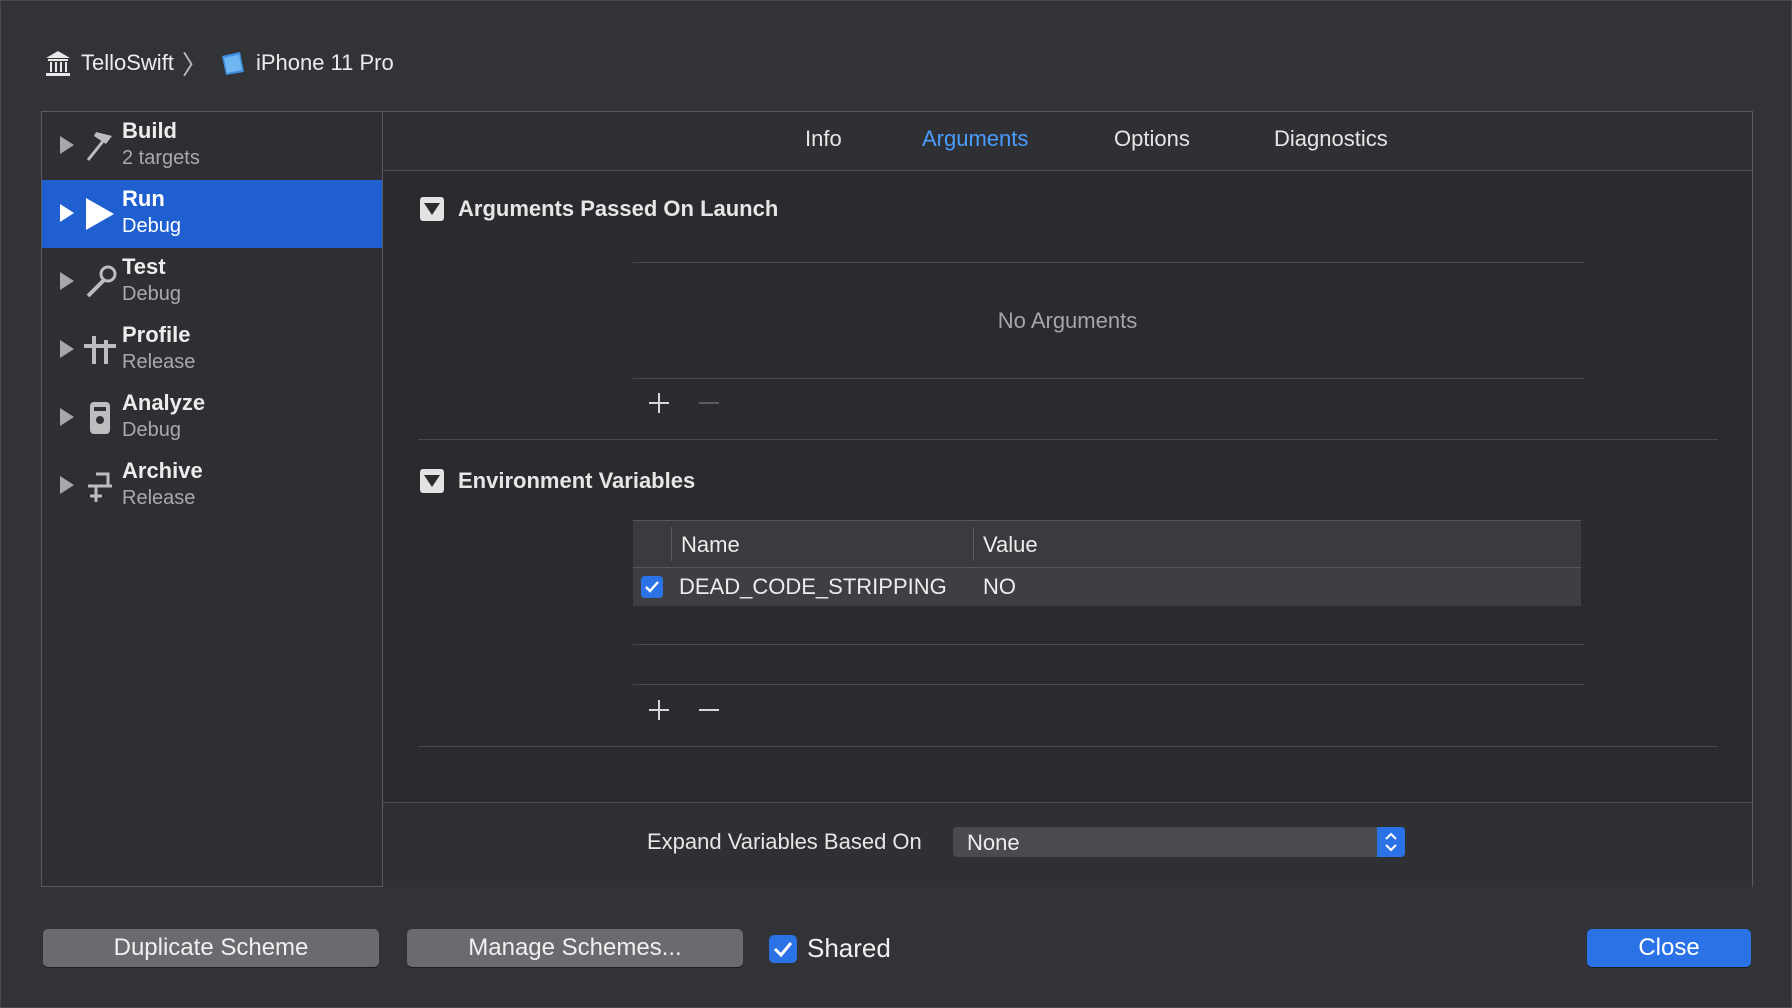 This screenshot has width=1792, height=1008. I want to click on close-button: Close, so click(1669, 948).